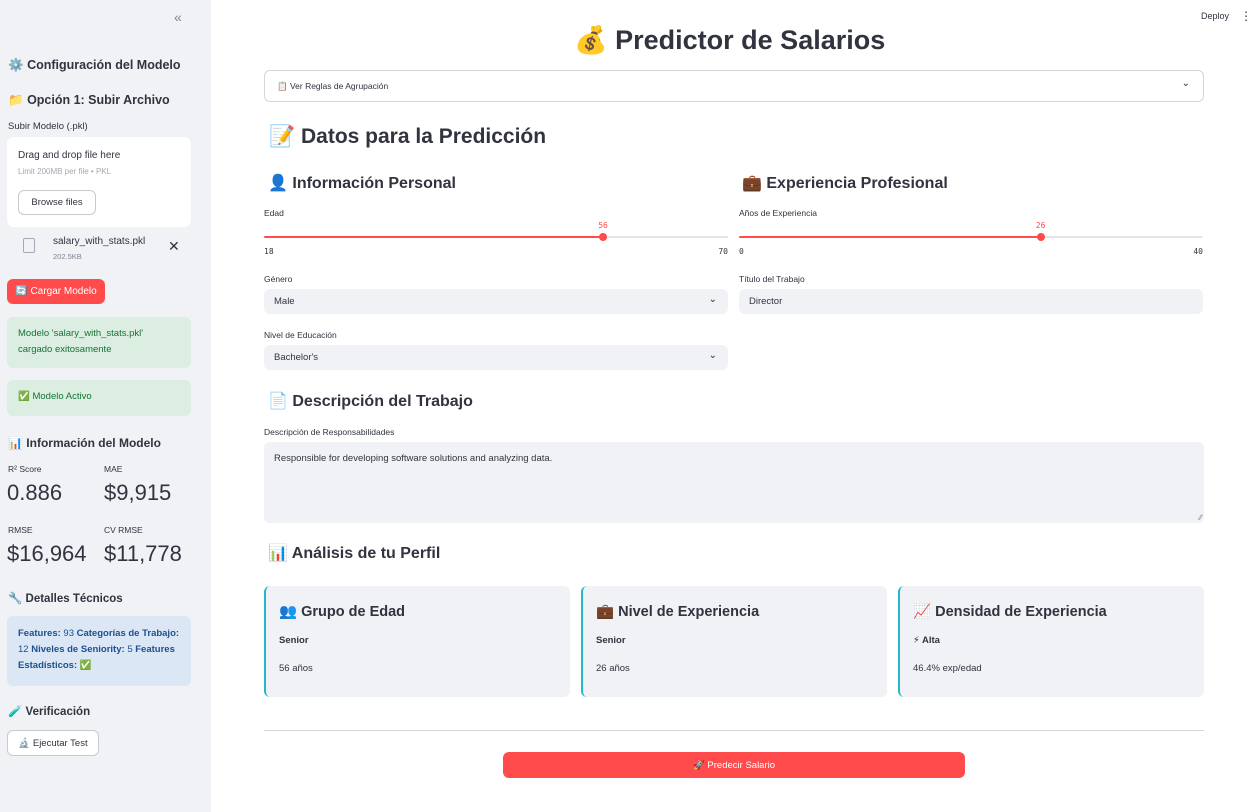  I want to click on document-icon: 📄, so click(278, 401).